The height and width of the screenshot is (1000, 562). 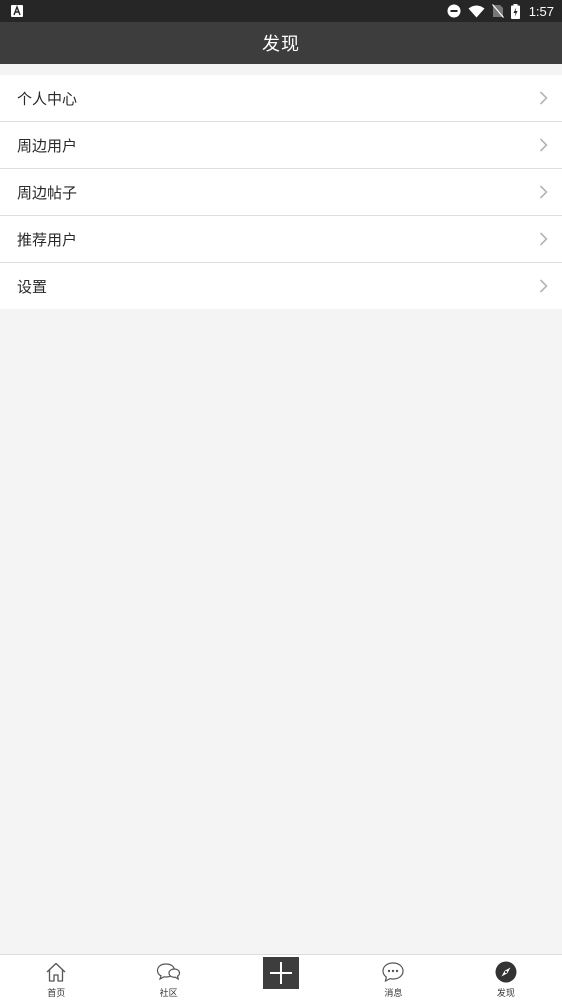 I want to click on tab-home: 首页, so click(x=56, y=977).